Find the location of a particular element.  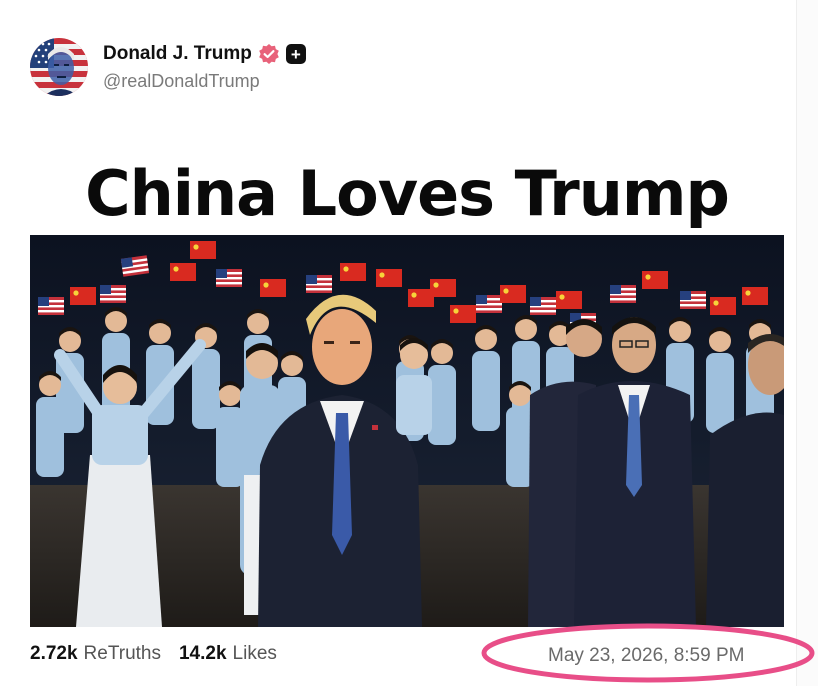

image-caption-text: China Loves Trump is located at coordinates (407, 193).